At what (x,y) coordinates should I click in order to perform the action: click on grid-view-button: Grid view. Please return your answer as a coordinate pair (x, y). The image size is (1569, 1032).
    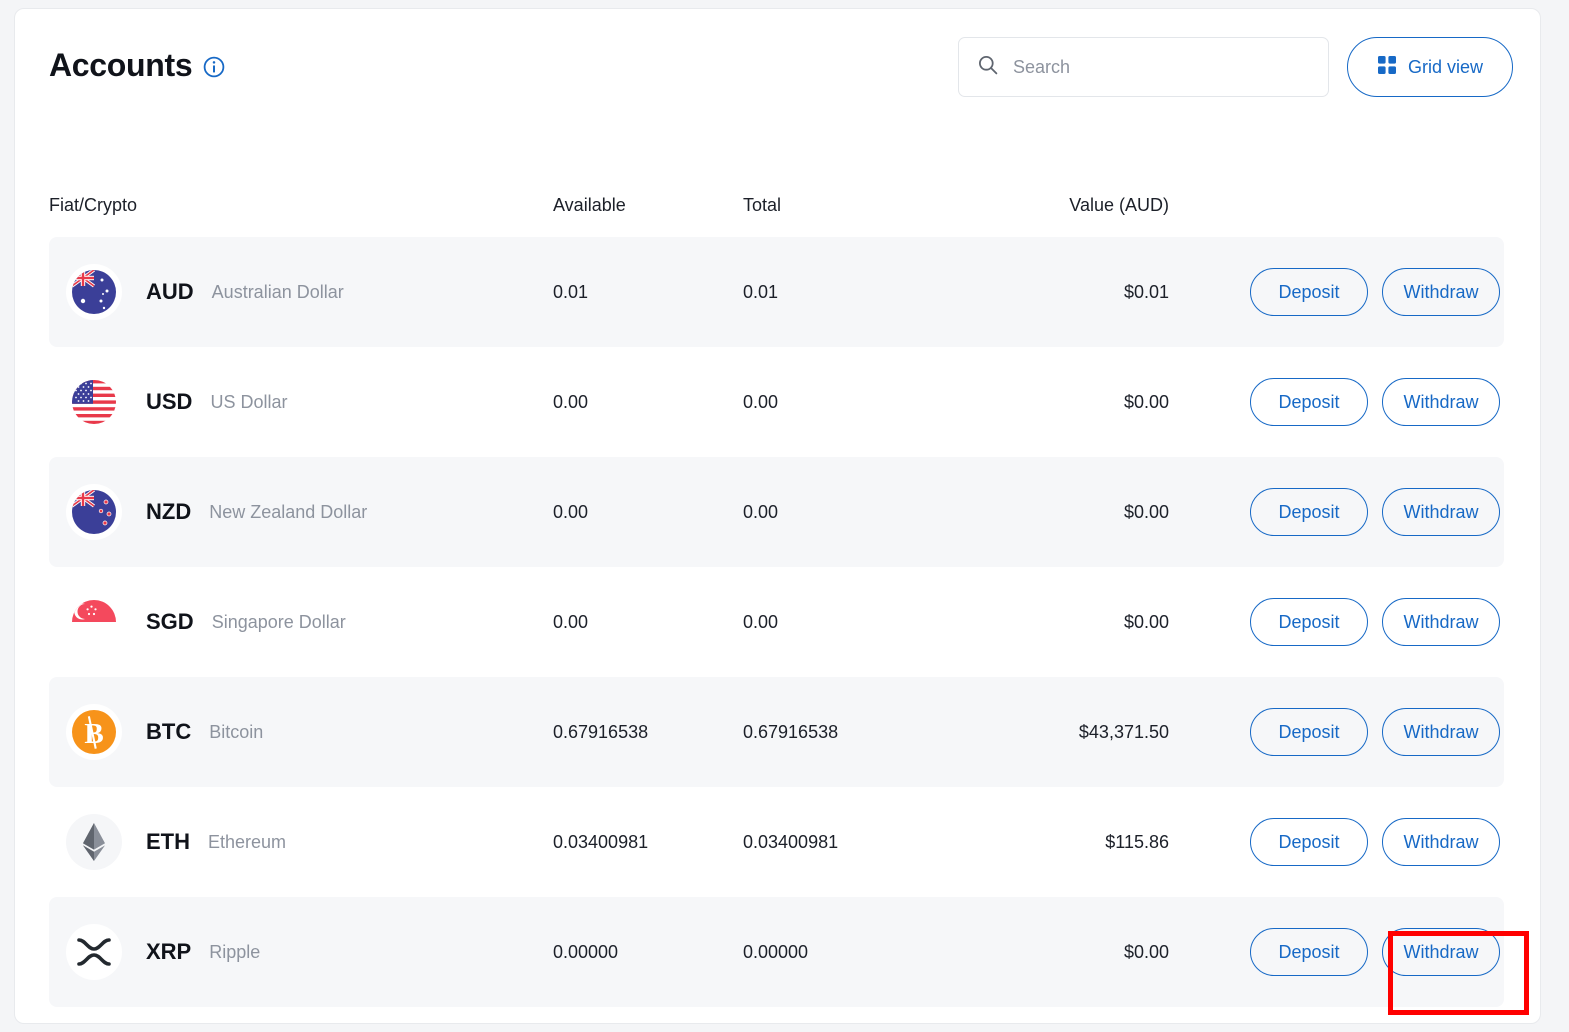
    Looking at the image, I should click on (1430, 67).